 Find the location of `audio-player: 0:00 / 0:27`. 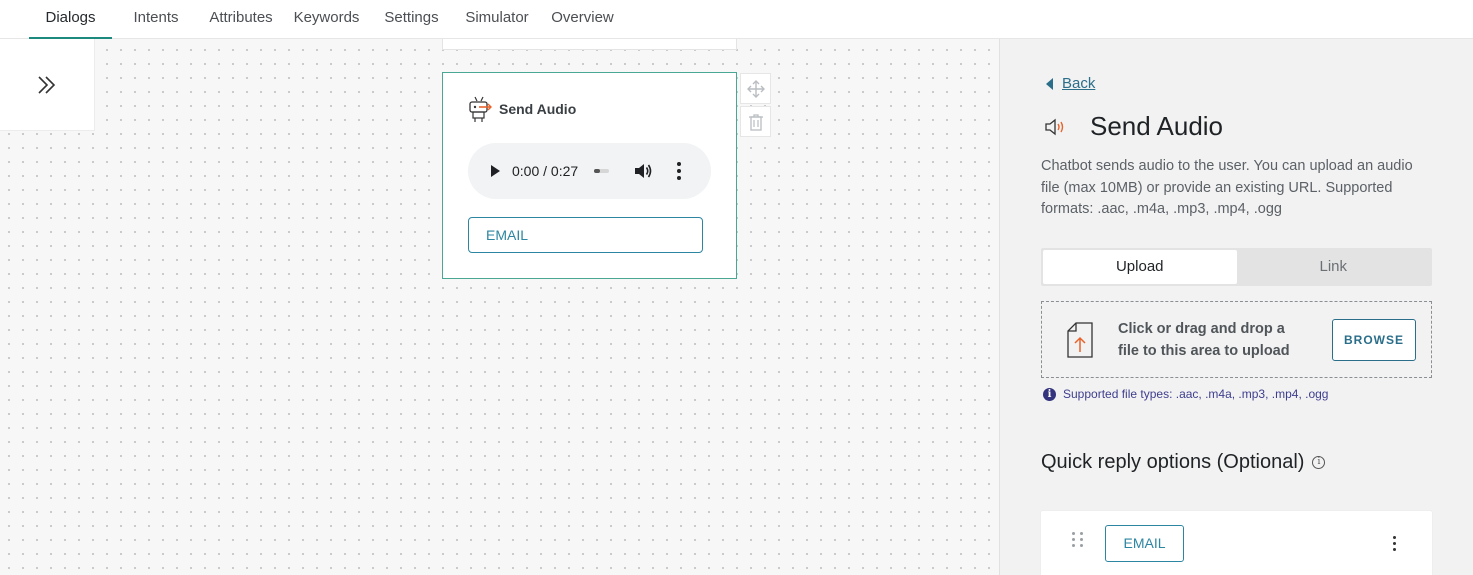

audio-player: 0:00 / 0:27 is located at coordinates (589, 171).